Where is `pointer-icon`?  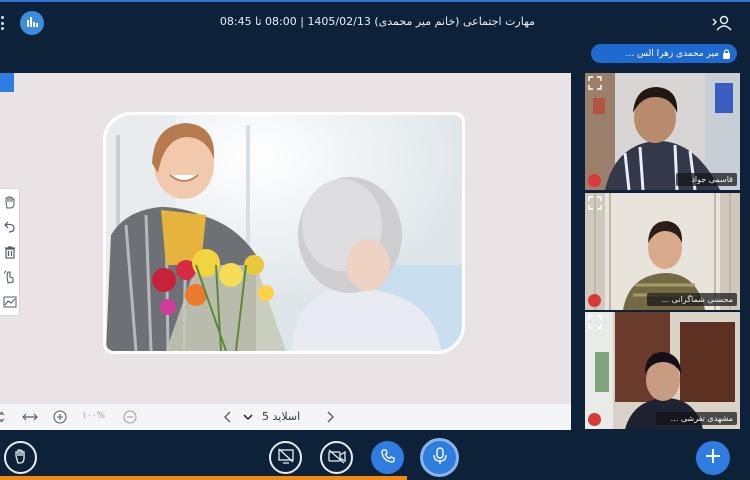 pointer-icon is located at coordinates (10, 277).